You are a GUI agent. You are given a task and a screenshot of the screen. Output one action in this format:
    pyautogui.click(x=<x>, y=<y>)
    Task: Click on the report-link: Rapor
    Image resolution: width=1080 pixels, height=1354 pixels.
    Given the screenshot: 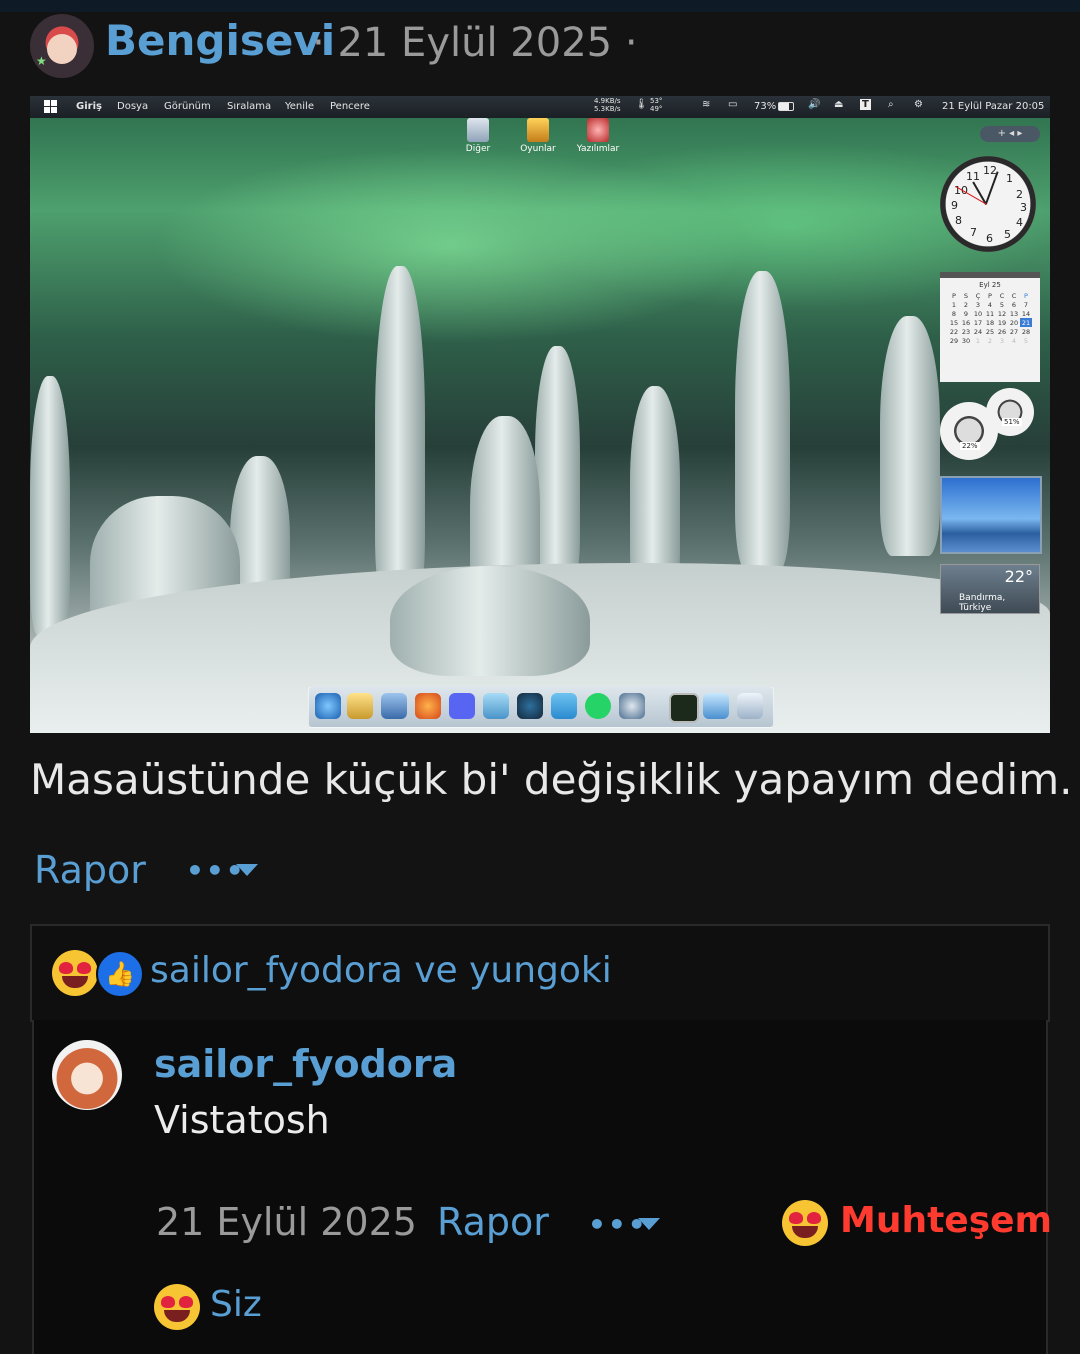 What is the action you would take?
    pyautogui.click(x=90, y=870)
    